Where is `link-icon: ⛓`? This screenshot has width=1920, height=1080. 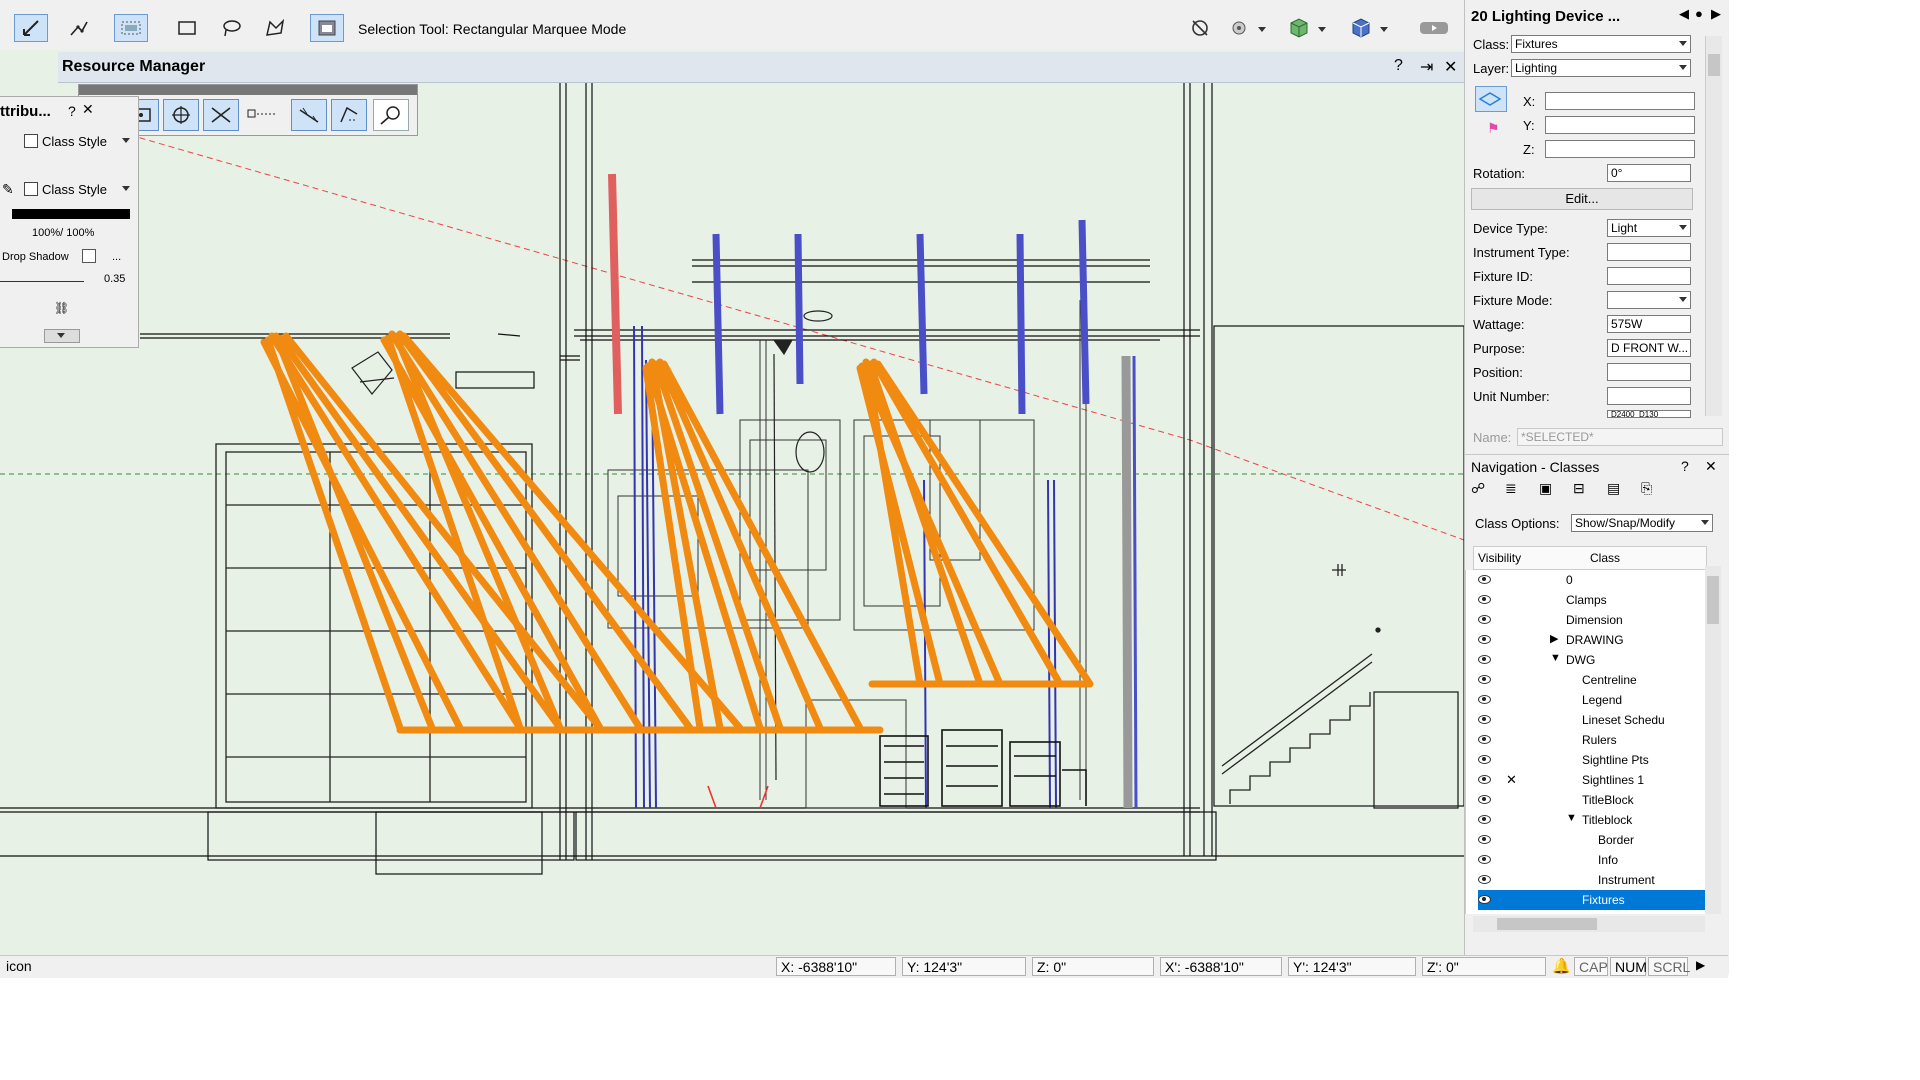
link-icon: ⛓ is located at coordinates (61, 308).